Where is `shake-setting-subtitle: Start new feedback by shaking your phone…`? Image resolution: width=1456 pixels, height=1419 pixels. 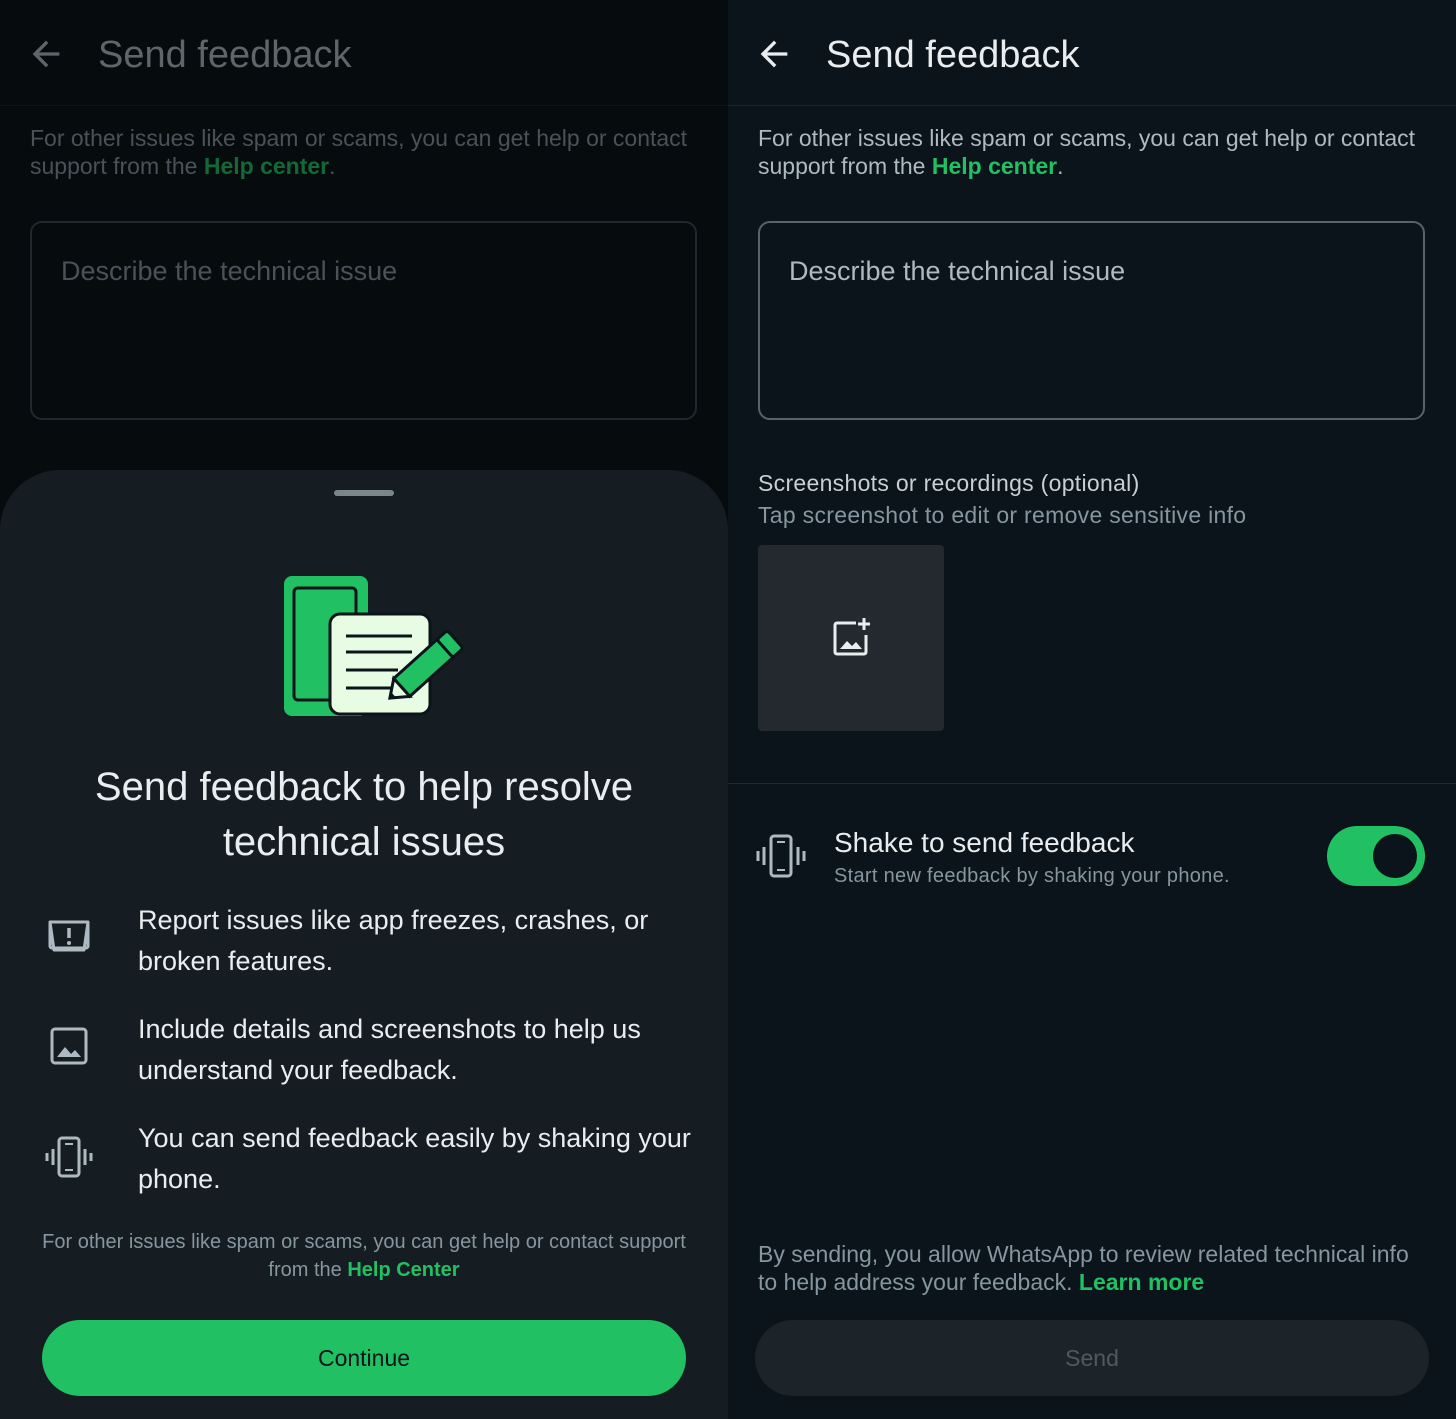 shake-setting-subtitle: Start new feedback by shaking your phone… is located at coordinates (1032, 876).